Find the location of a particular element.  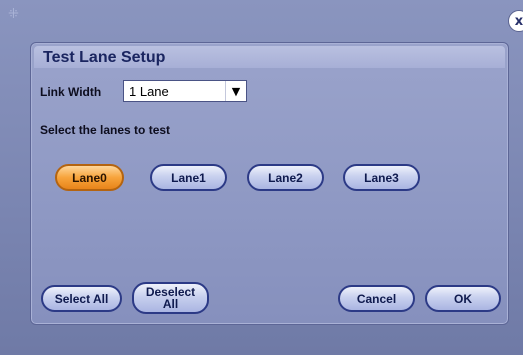

lane-2-button: Lane2 is located at coordinates (285, 177).